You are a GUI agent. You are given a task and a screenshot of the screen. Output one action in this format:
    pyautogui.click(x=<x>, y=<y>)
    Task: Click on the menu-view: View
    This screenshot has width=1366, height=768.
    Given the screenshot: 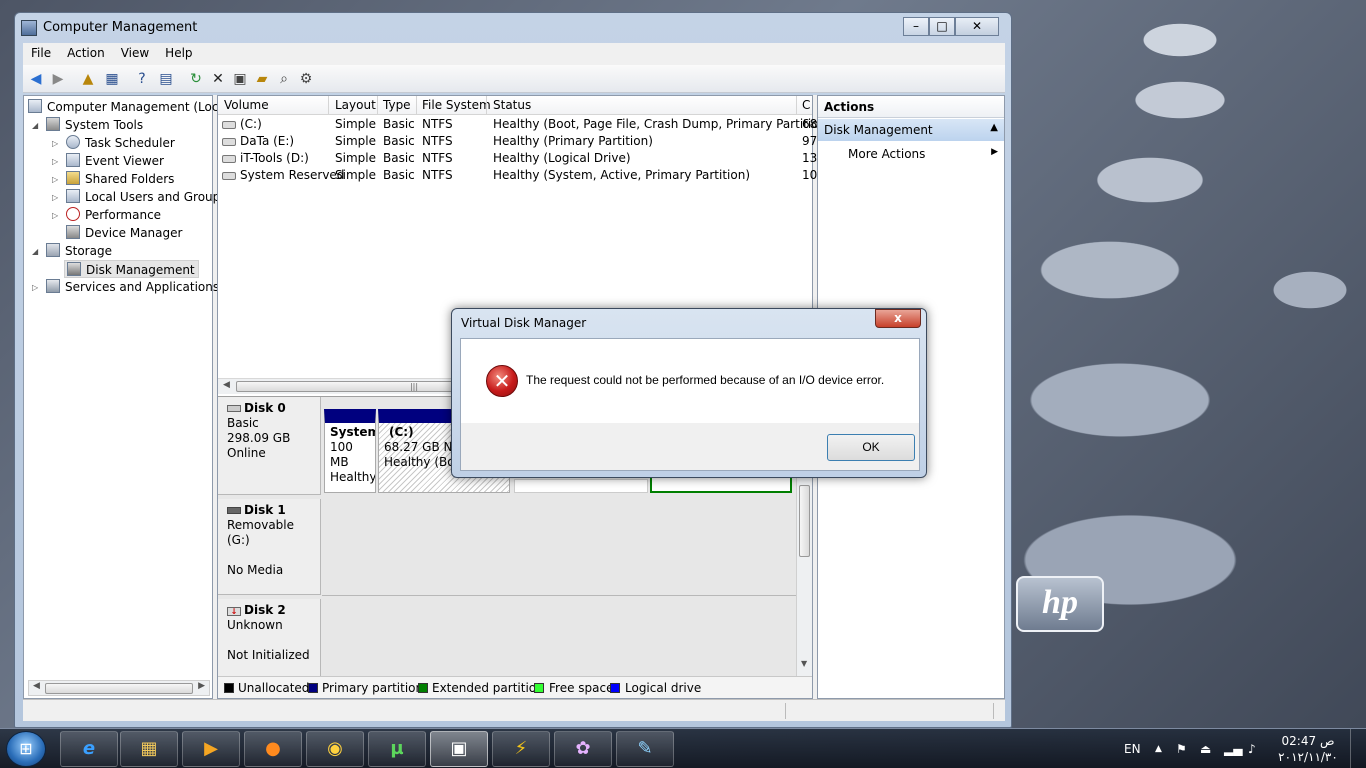 What is the action you would take?
    pyautogui.click(x=135, y=51)
    